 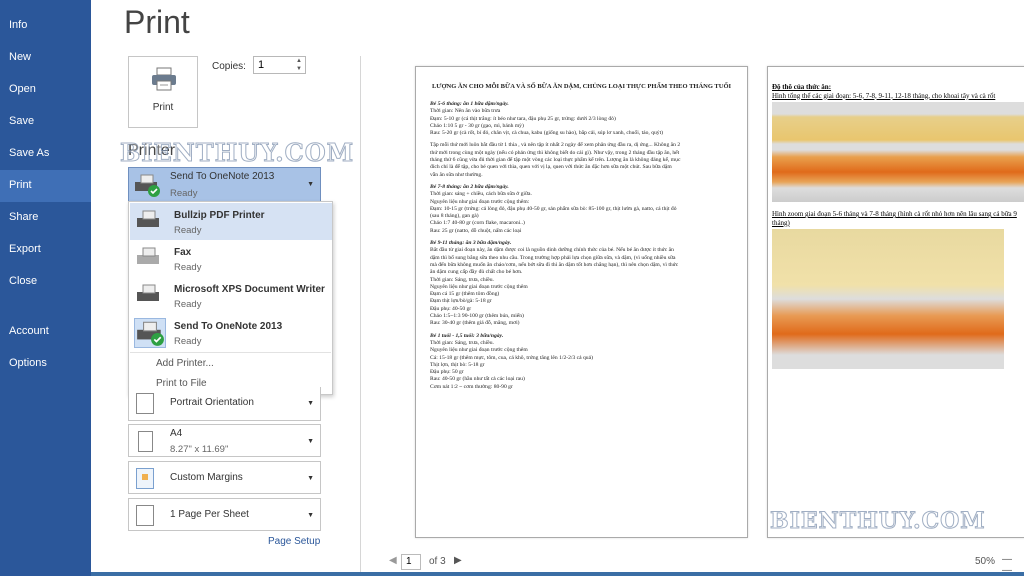 I want to click on orientation-dropdown: Portrait Orientation ▼, so click(x=224, y=404).